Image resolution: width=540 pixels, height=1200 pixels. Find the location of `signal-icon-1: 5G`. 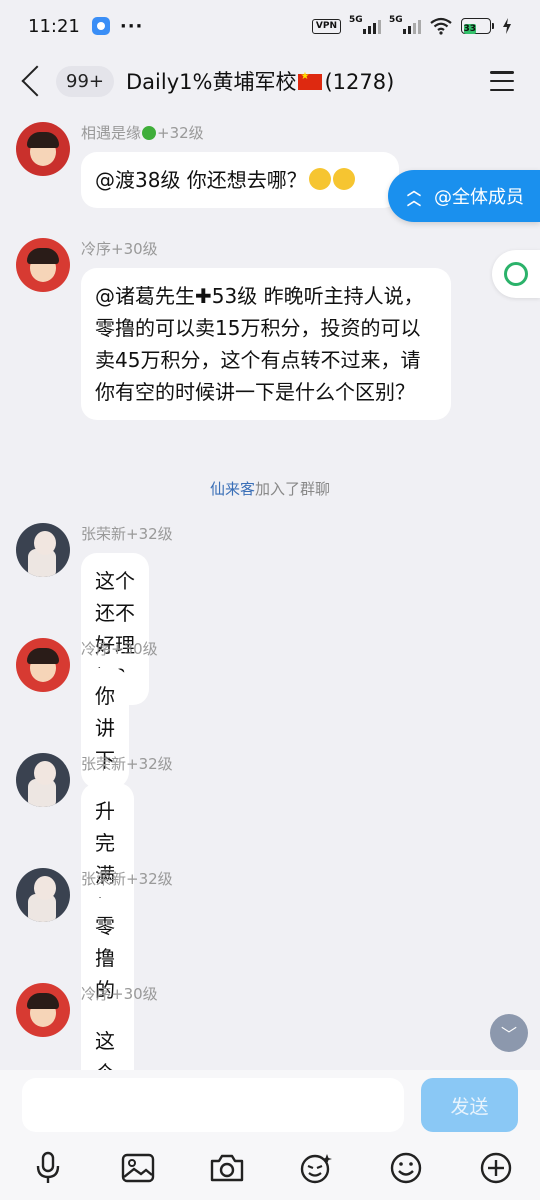

signal-icon-1: 5G is located at coordinates (365, 24).